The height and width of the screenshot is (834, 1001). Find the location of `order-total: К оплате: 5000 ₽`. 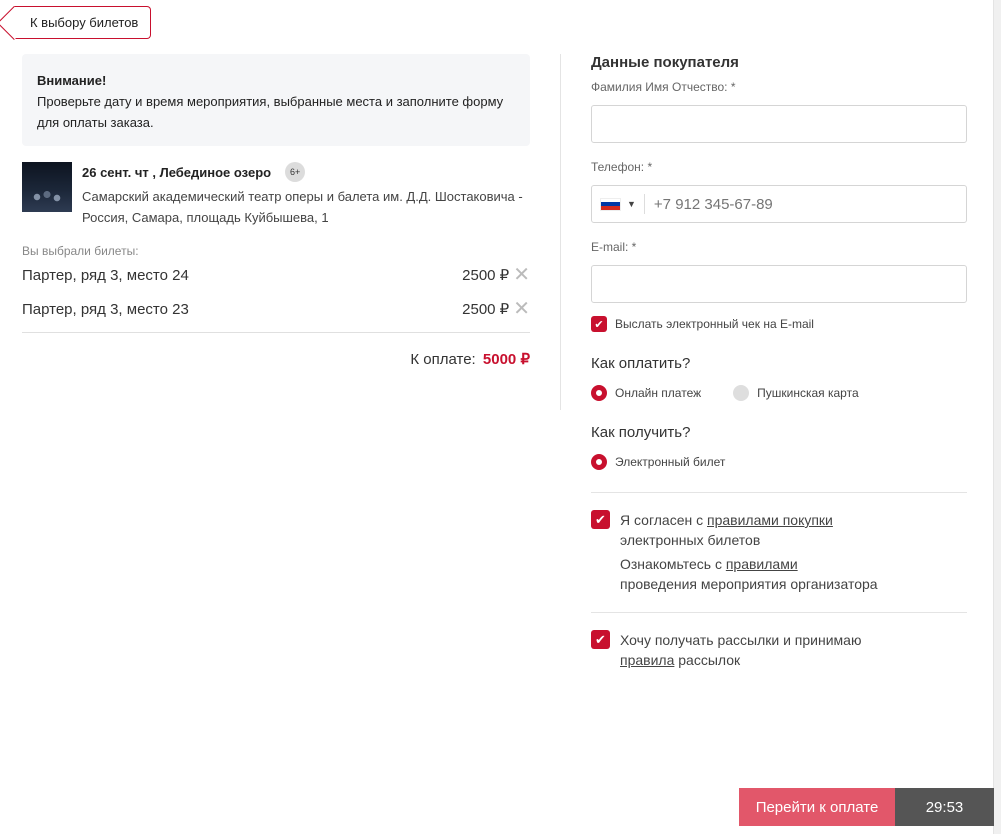

order-total: К оплате: 5000 ₽ is located at coordinates (276, 359).